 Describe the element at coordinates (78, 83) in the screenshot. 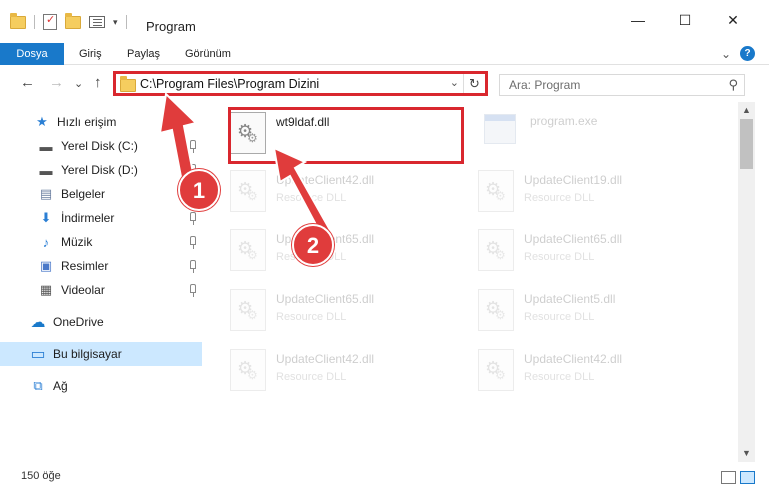

I see `recent-locations-button: ⌄` at that location.